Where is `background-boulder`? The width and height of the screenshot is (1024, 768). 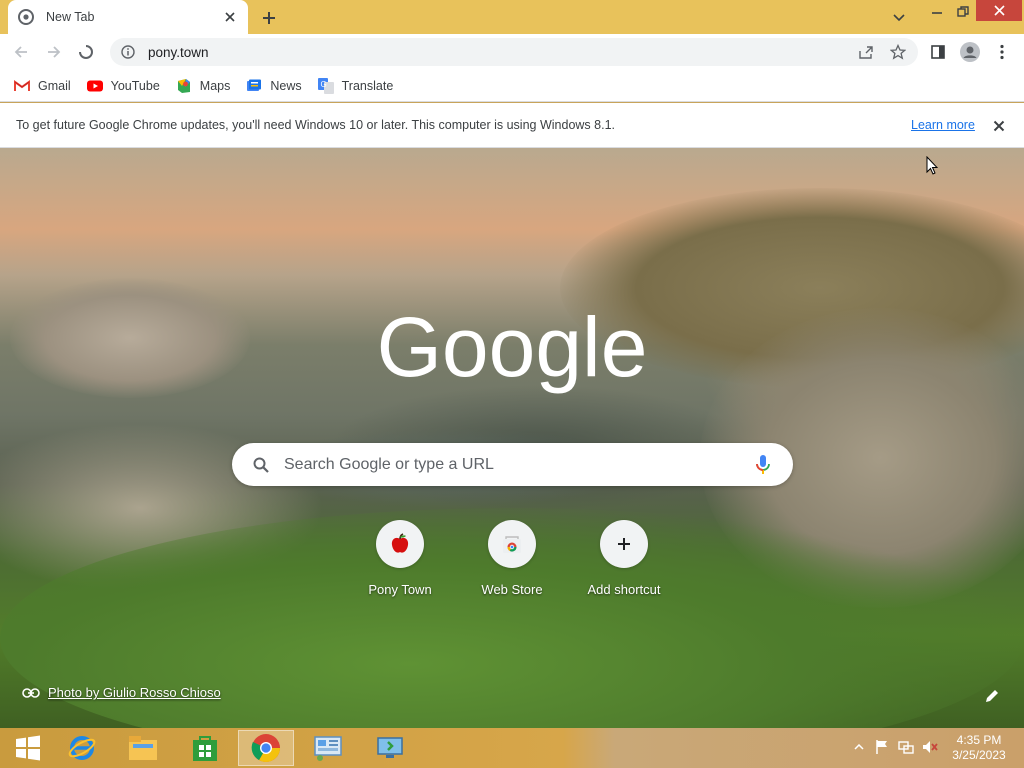 background-boulder is located at coordinates (130, 338).